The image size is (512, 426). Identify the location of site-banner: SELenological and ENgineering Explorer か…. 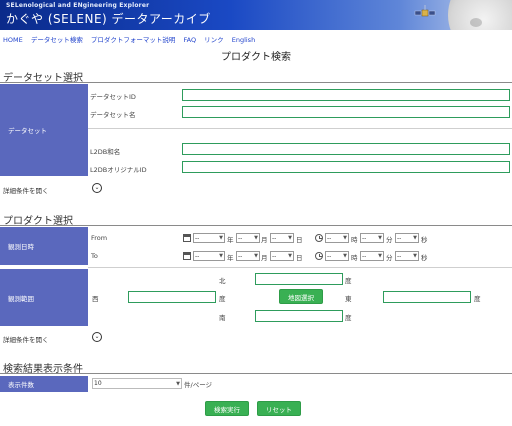
(256, 15).